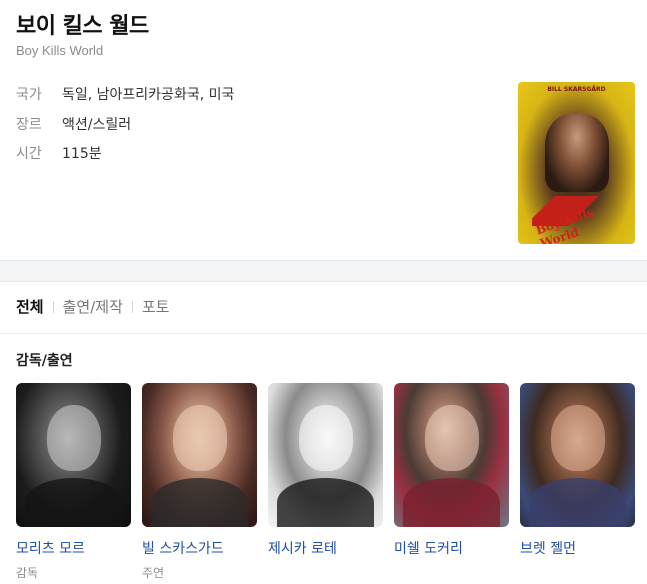  What do you see at coordinates (577, 548) in the screenshot?
I see `person-name: 브렛 젤먼` at bounding box center [577, 548].